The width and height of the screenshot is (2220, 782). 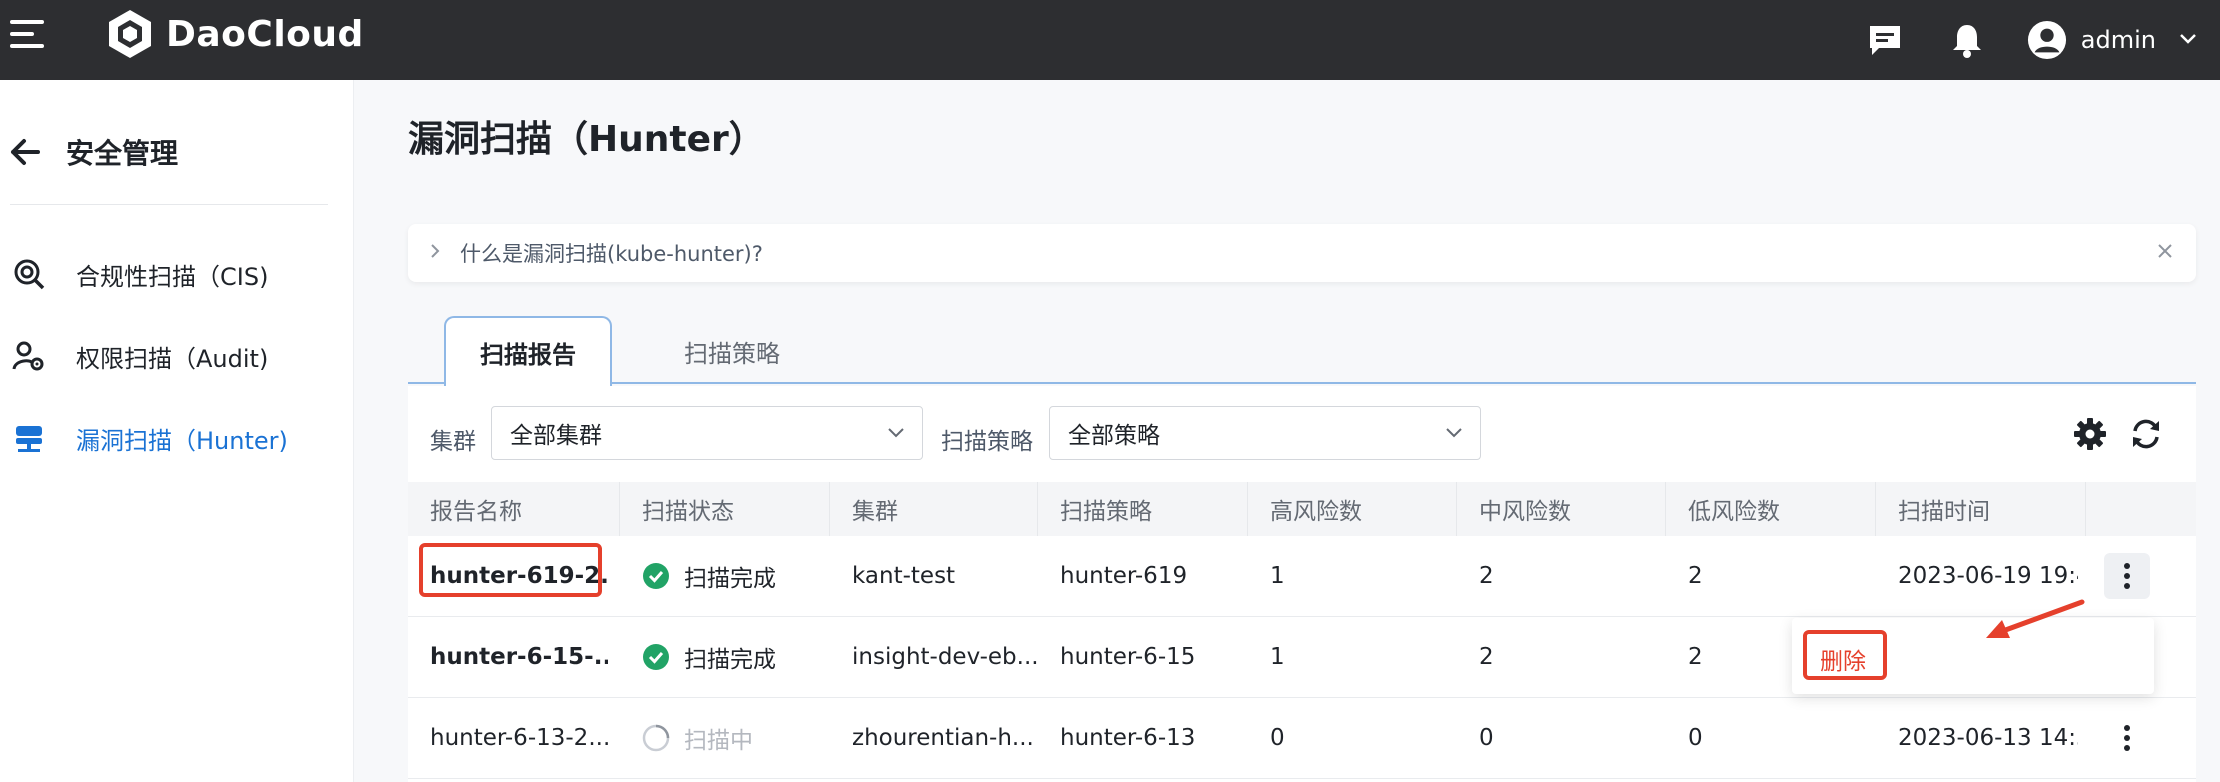 What do you see at coordinates (172, 358) in the screenshot?
I see `sidebar-item-label: 权限扫描（Audit)` at bounding box center [172, 358].